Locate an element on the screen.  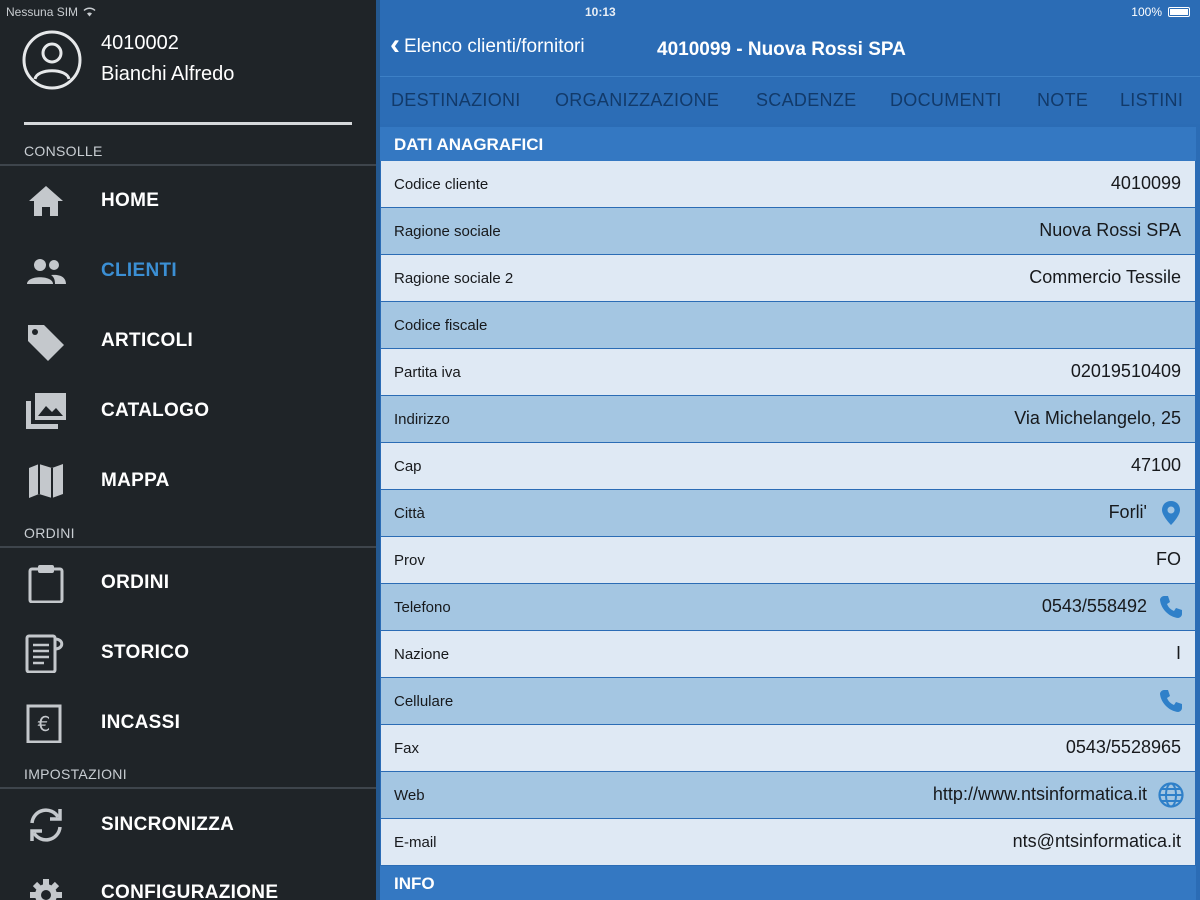
sync-icon is located at coordinates (46, 825).